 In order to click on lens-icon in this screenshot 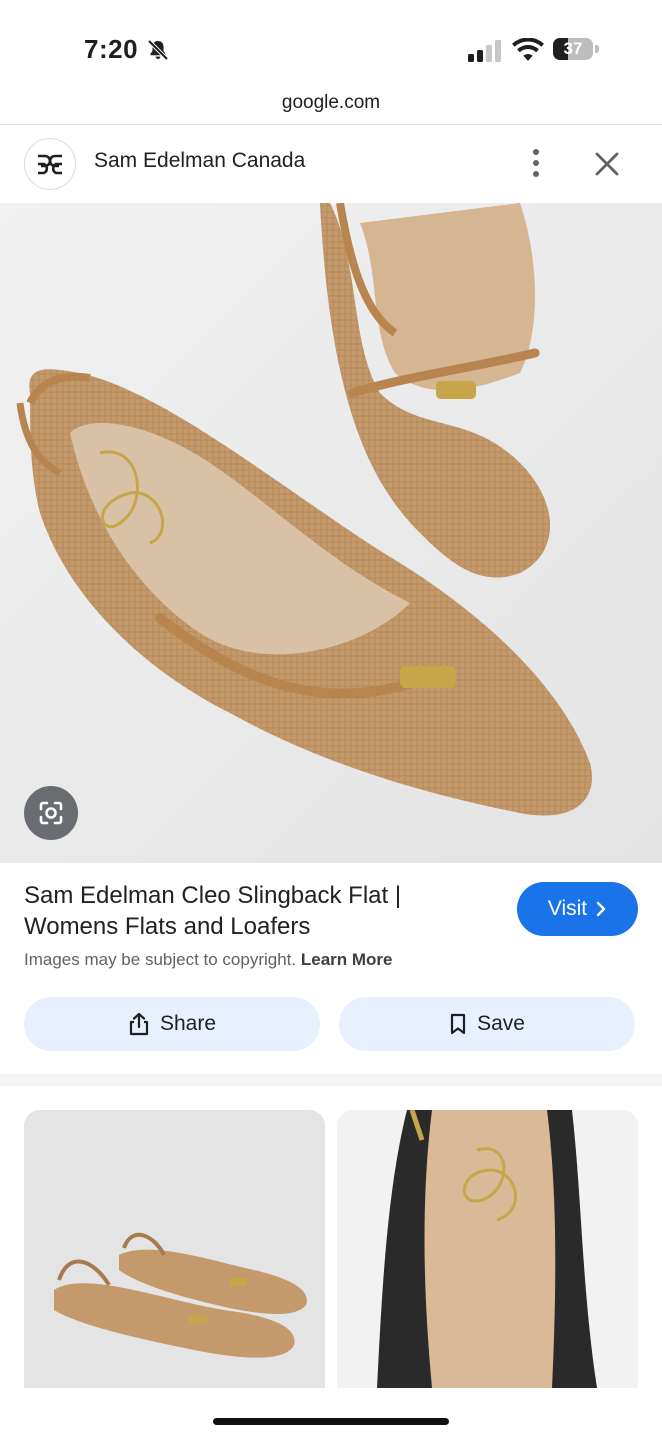, I will do `click(51, 813)`.